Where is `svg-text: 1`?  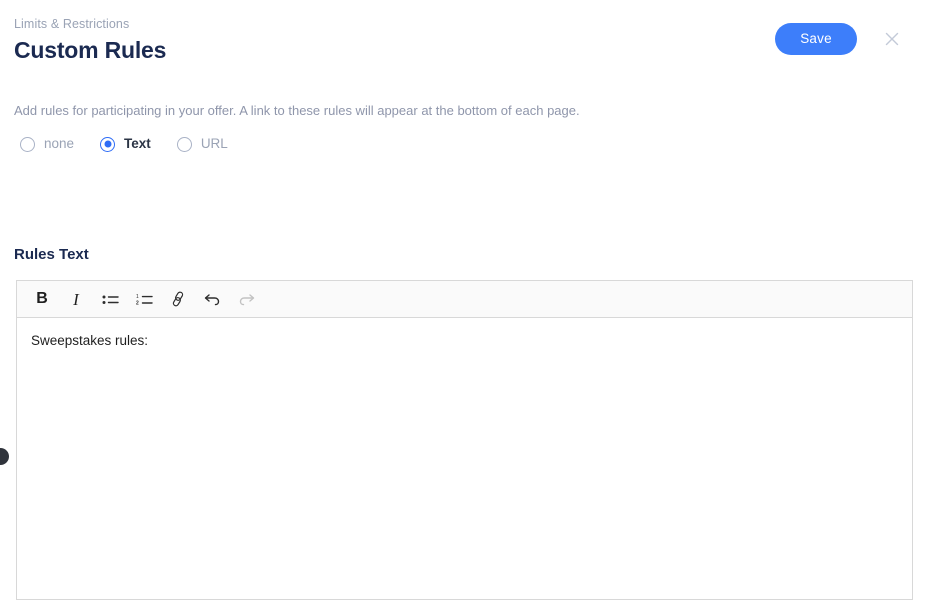
svg-text: 1 is located at coordinates (137, 297).